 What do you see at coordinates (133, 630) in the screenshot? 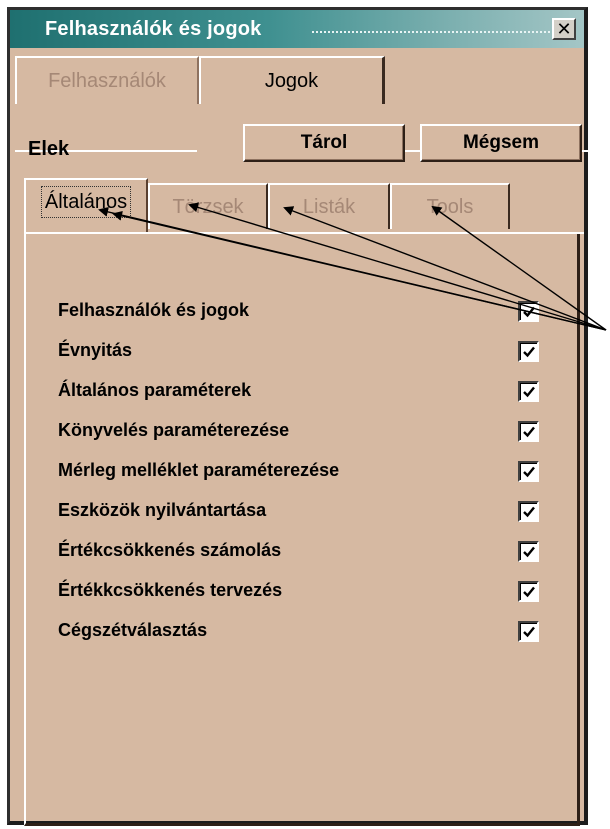
I see `permission-label: Cégszétválasztás` at bounding box center [133, 630].